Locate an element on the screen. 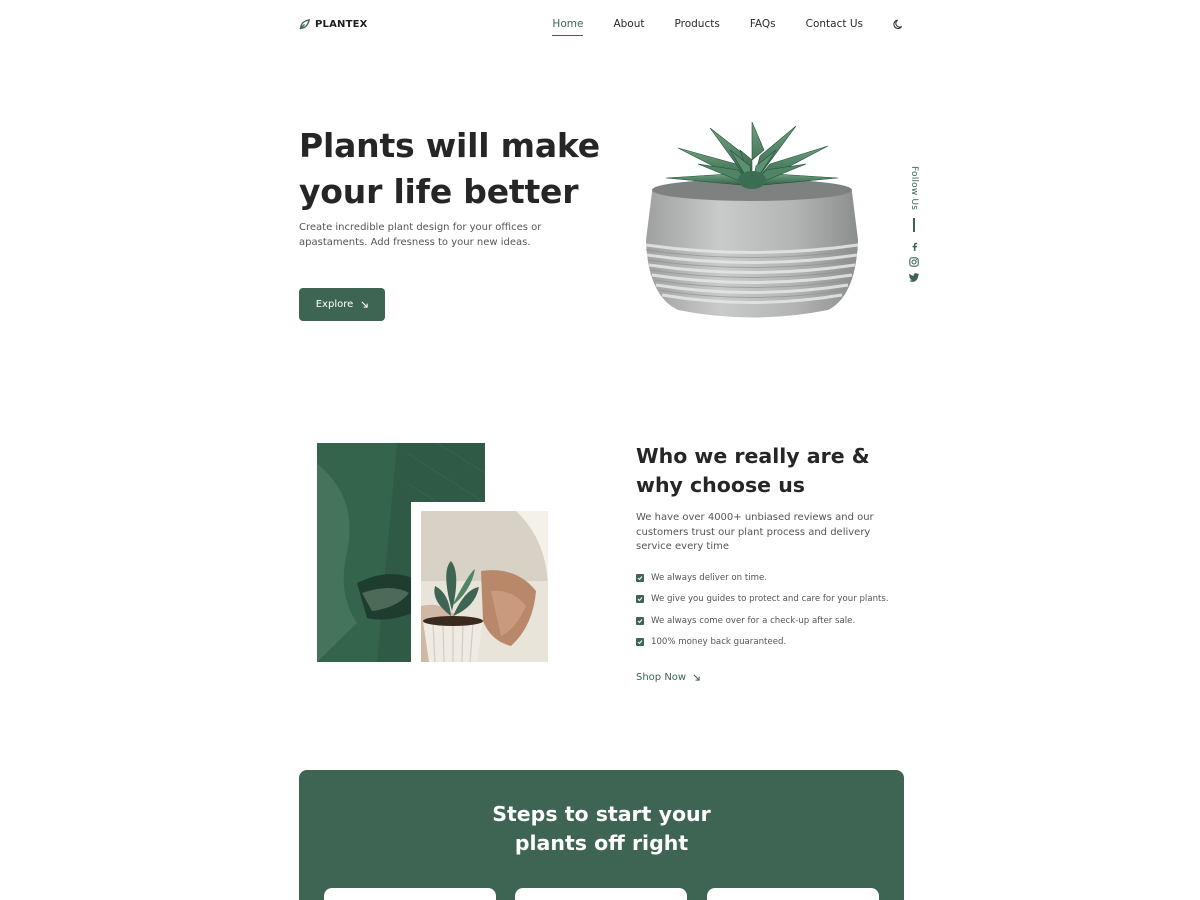 This screenshot has height=900, width=1200. twitter-icon is located at coordinates (914, 278).